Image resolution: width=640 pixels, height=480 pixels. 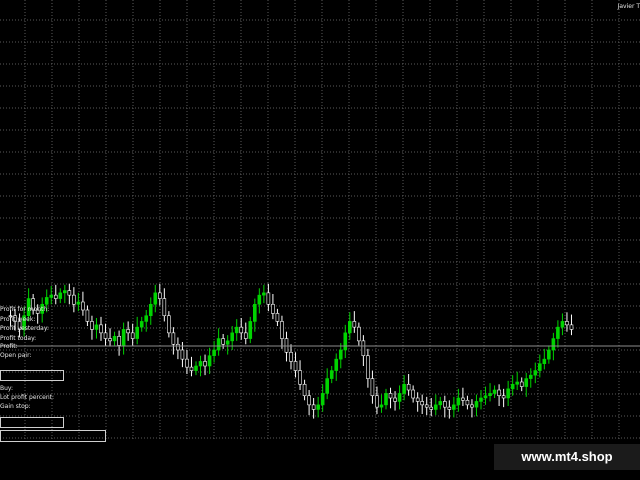 What do you see at coordinates (18, 319) in the screenshot?
I see `profit-week-label: Profit week:` at bounding box center [18, 319].